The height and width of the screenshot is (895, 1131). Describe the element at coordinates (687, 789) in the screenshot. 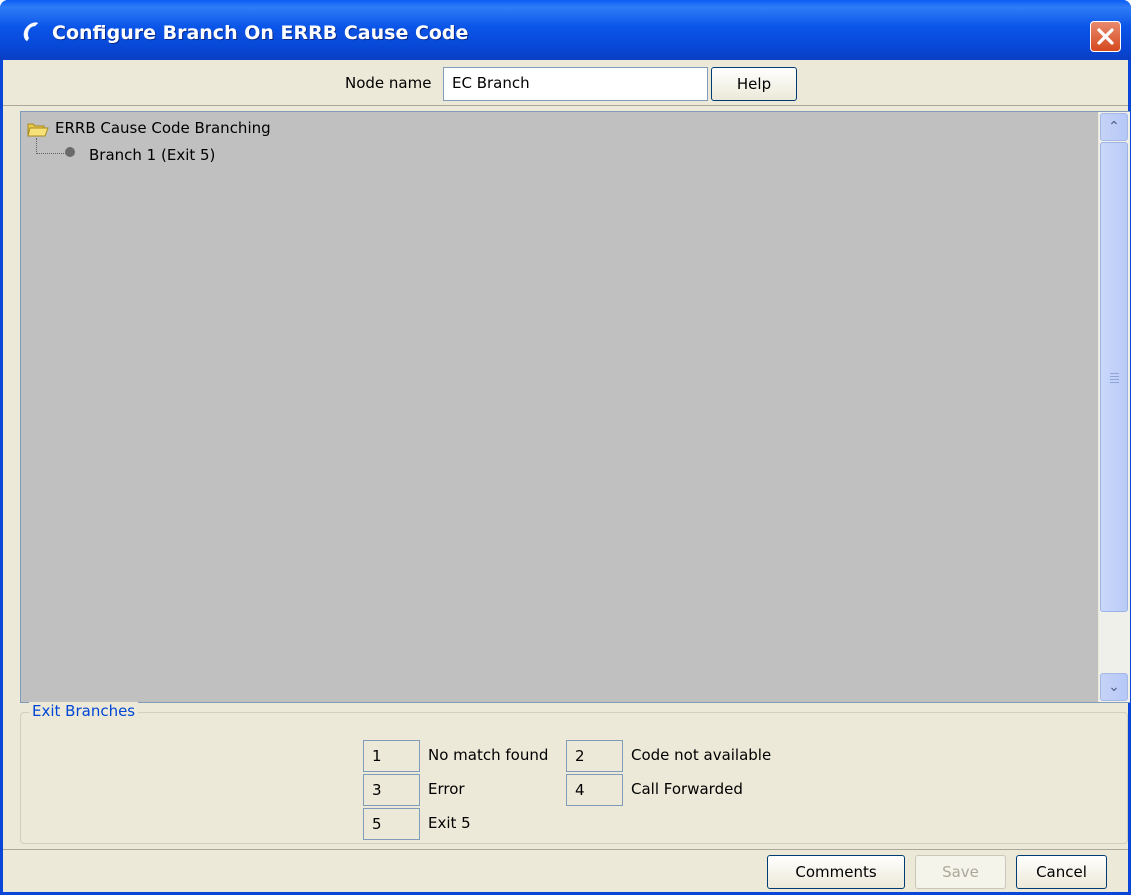

I see `exit-label-4: Call Forwarded` at that location.